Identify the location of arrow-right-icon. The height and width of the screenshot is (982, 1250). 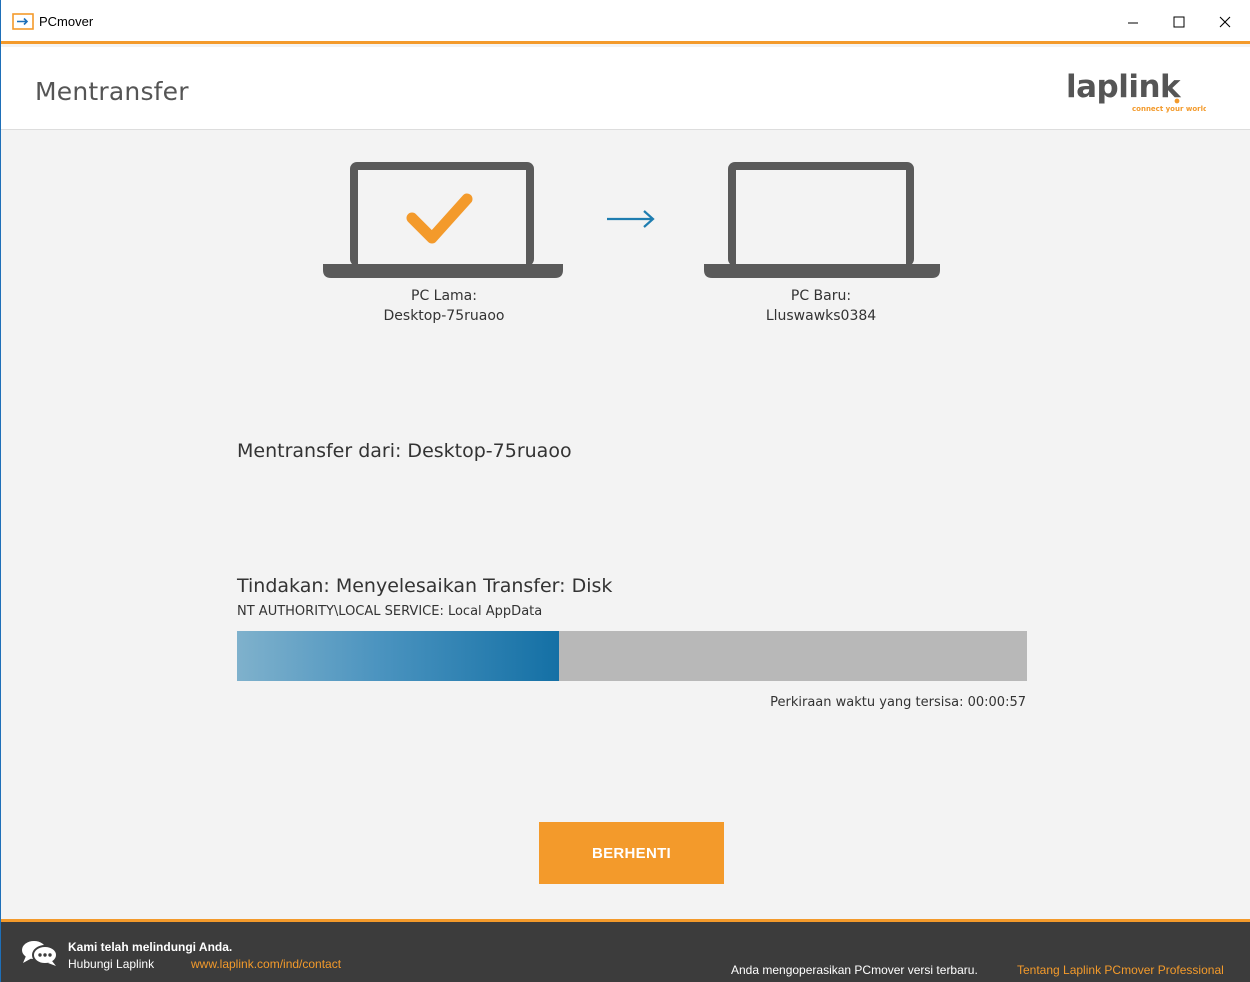
(631, 219).